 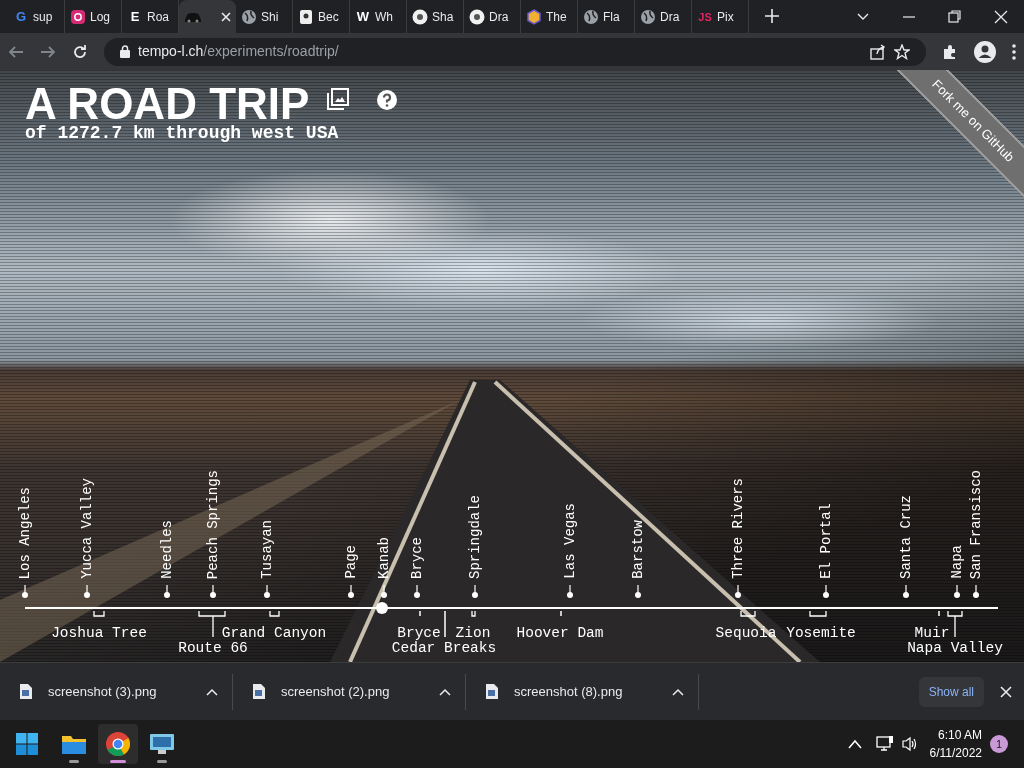 What do you see at coordinates (99, 633) in the screenshot?
I see `sight-label: Joshua Tree` at bounding box center [99, 633].